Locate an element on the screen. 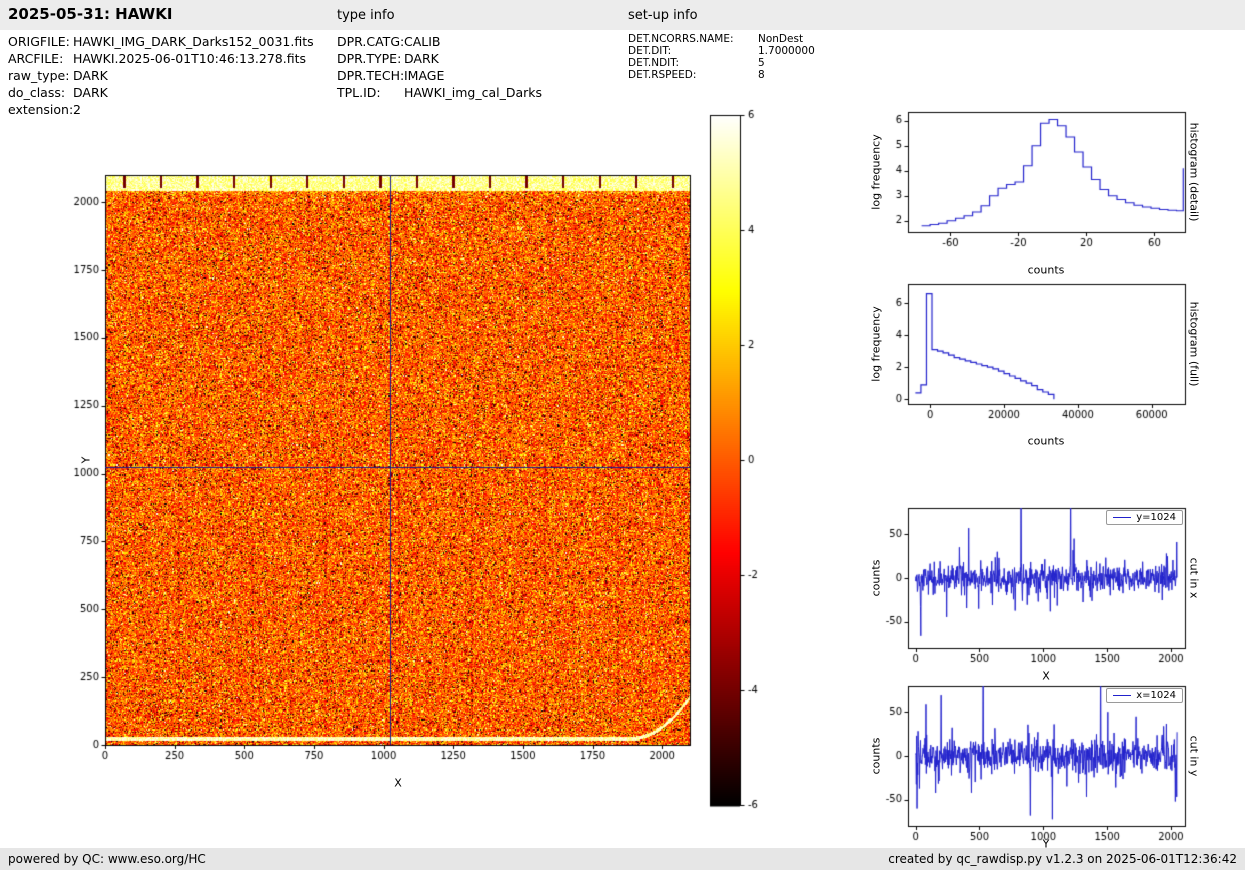  info-row: do_class: DARK is located at coordinates (58, 92).